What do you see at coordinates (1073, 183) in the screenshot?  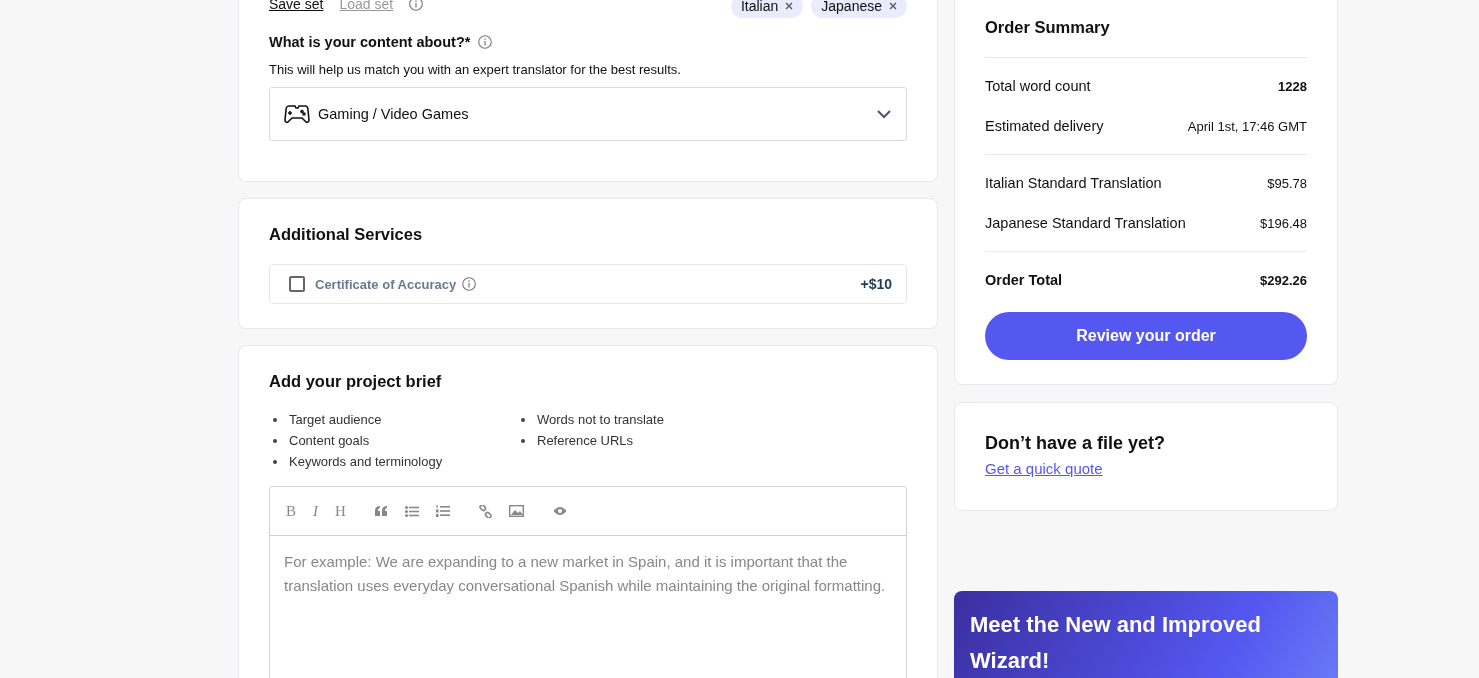 I see `summary-label: Italian Standard Translation` at bounding box center [1073, 183].